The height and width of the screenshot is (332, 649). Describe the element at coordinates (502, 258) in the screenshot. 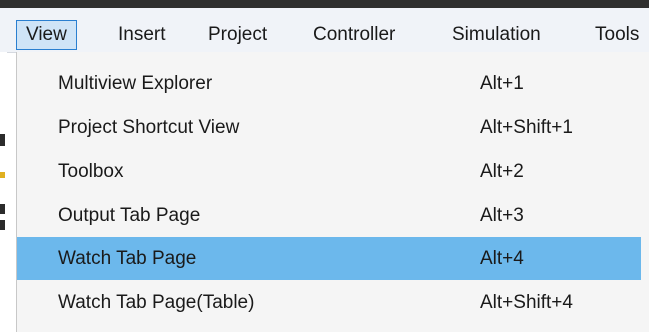

I see `menu-item-shortcut: Alt+4` at that location.